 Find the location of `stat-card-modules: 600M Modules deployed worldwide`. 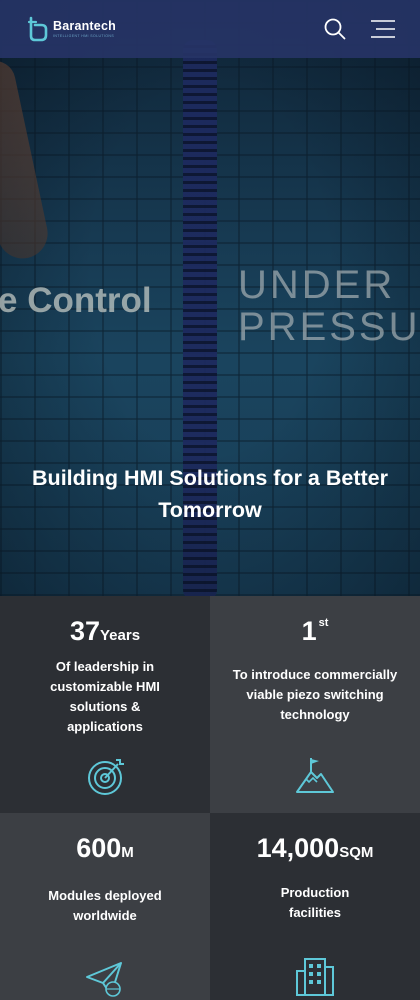

stat-card-modules: 600M Modules deployed worldwide is located at coordinates (105, 906).